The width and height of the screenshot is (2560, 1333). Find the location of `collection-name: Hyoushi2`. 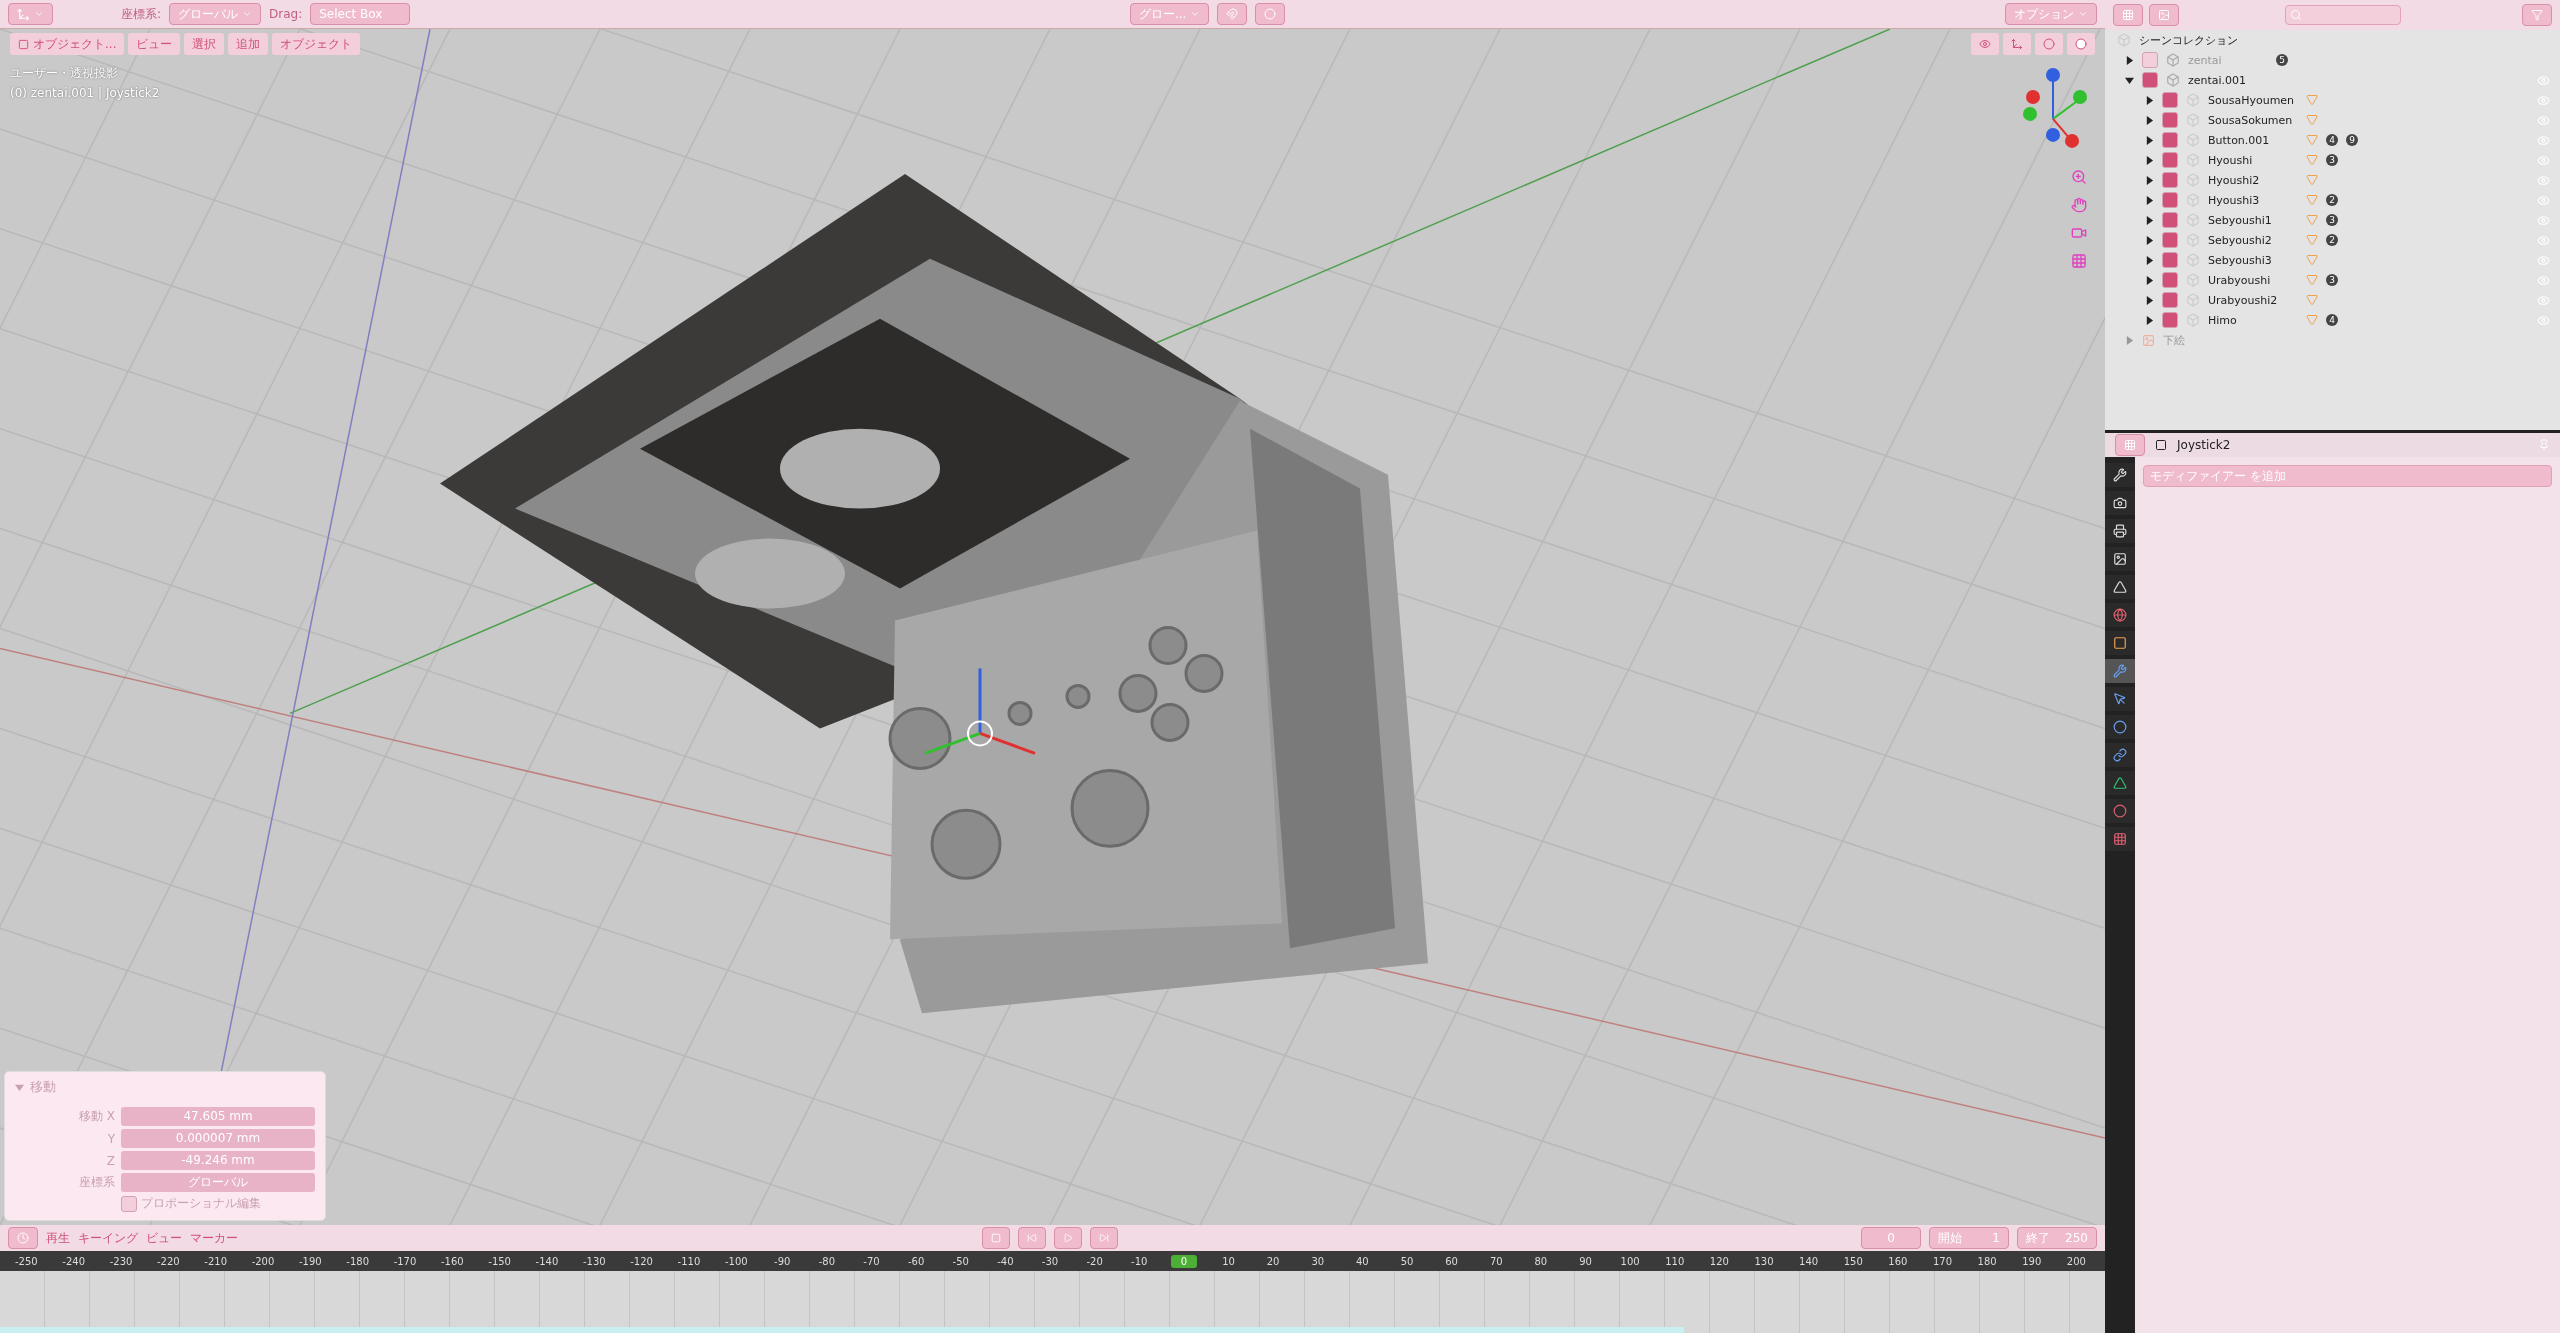

collection-name: Hyoushi2 is located at coordinates (2253, 180).